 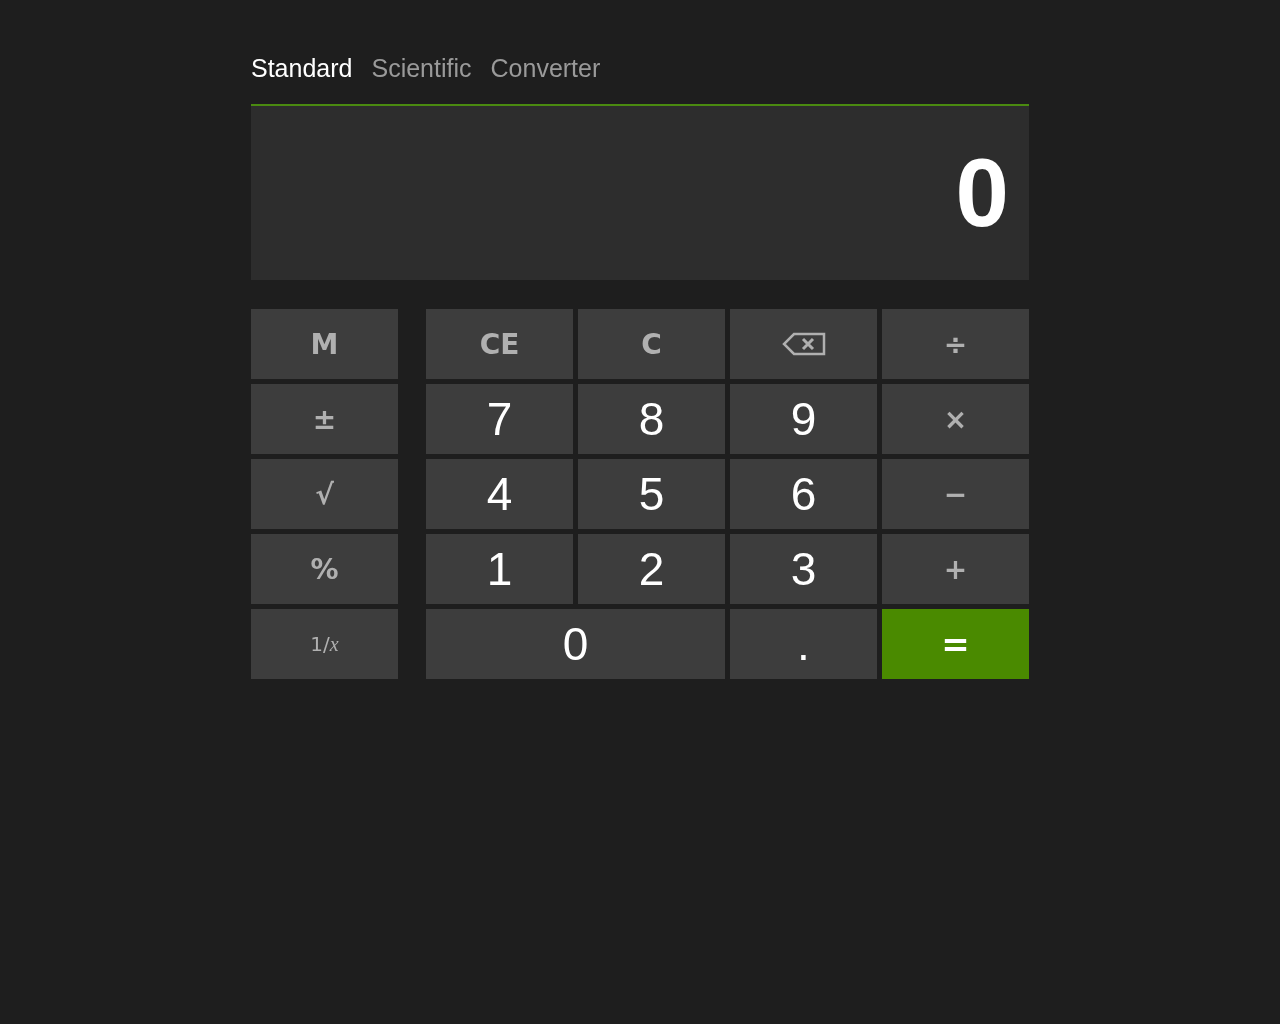 I want to click on digit-key: 6, so click(x=803, y=494).